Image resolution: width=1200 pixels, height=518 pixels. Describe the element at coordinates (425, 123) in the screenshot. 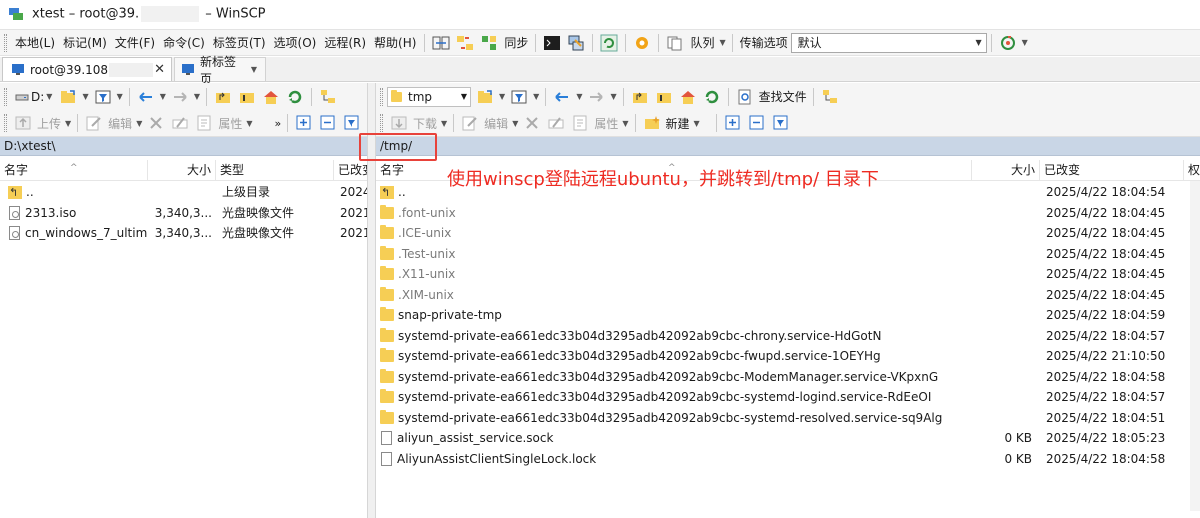

I see `download-button: 下载` at that location.